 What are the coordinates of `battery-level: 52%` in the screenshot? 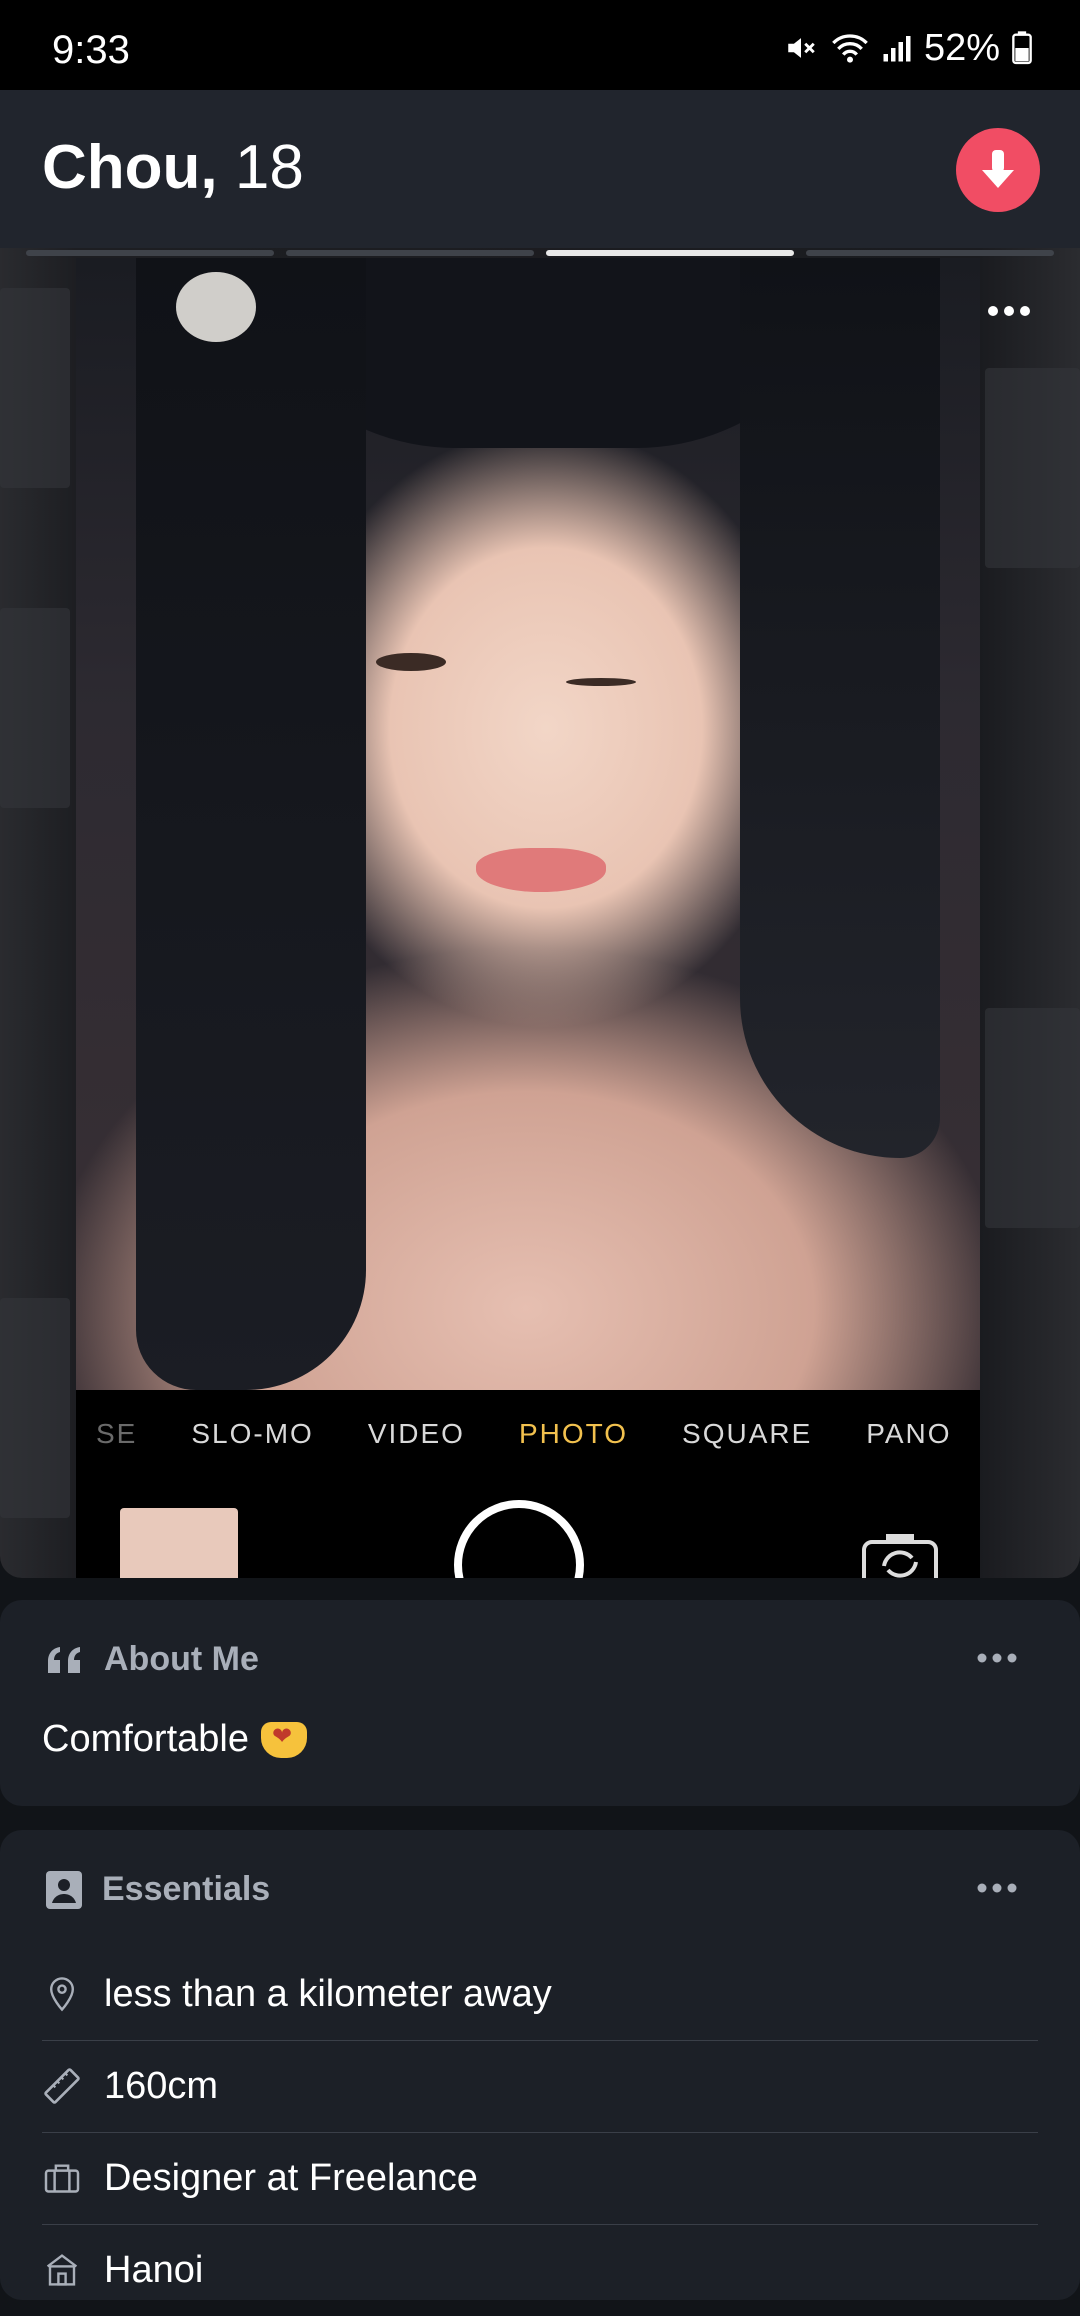 It's located at (961, 47).